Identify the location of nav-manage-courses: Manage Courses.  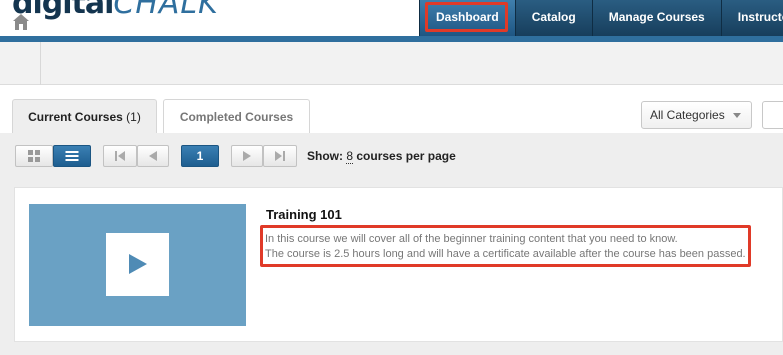
(656, 18).